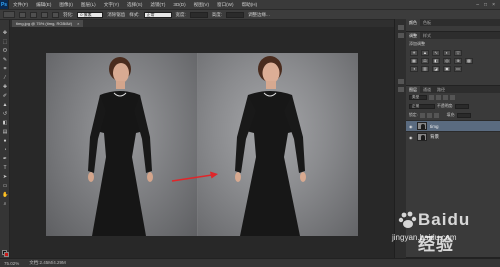 The width and height of the screenshot is (500, 267). What do you see at coordinates (116, 15) in the screenshot?
I see `antialias-label: 消除锯齿` at bounding box center [116, 15].